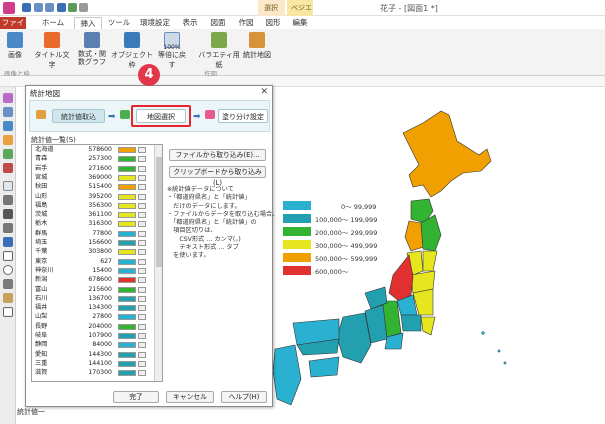  Describe the element at coordinates (8, 168) in the screenshot. I see `effect-icon` at that location.